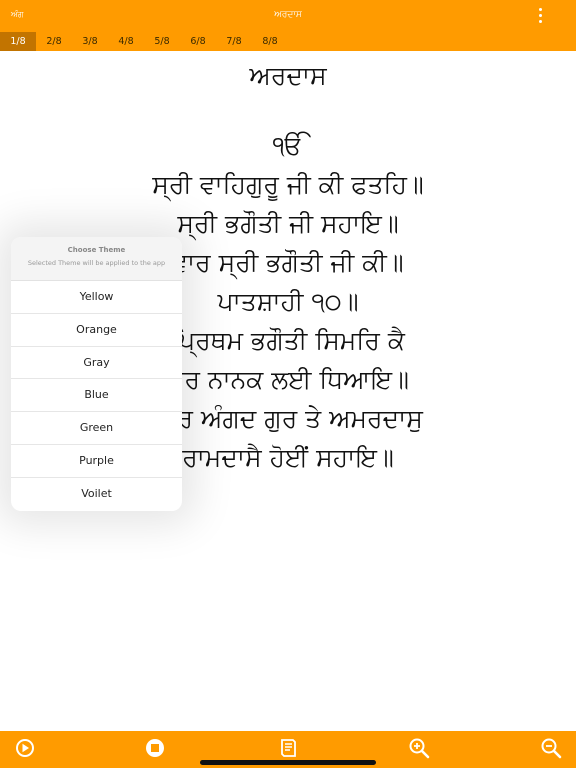 Image resolution: width=576 pixels, height=768 pixels. What do you see at coordinates (96, 461) in the screenshot?
I see `theme-option-purple: Purple` at bounding box center [96, 461].